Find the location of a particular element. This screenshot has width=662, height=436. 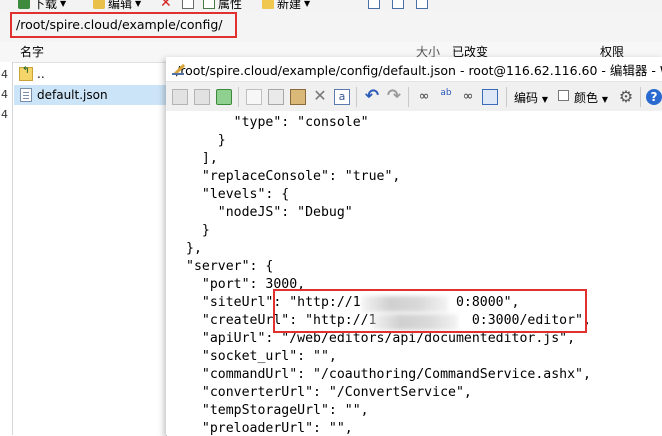

gear-icon: ⚙ is located at coordinates (626, 97).